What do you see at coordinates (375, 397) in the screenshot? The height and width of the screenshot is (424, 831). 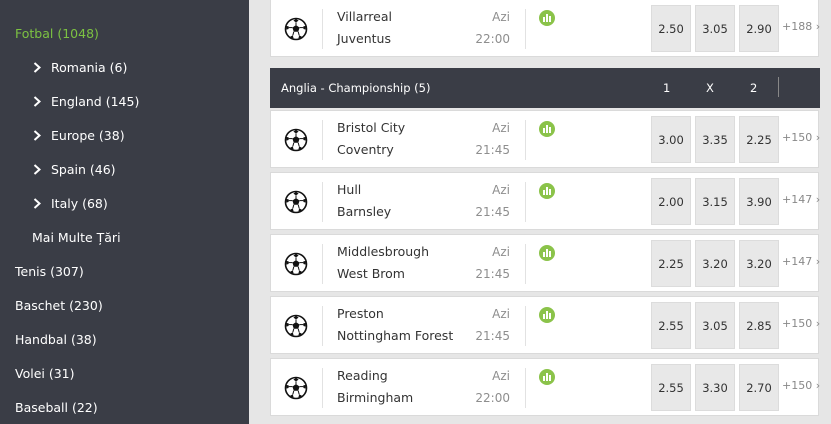 I see `away-team: Birmingham` at bounding box center [375, 397].